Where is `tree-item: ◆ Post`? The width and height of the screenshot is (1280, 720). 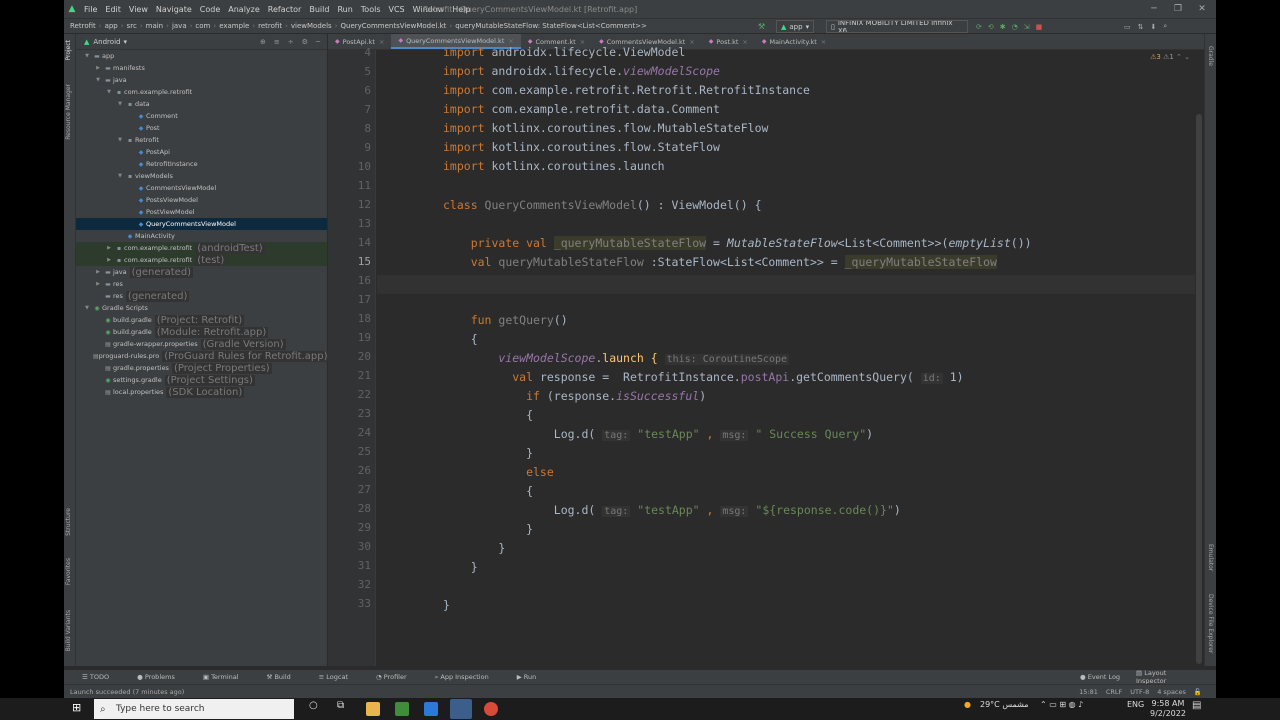 tree-item: ◆ Post is located at coordinates (201, 128).